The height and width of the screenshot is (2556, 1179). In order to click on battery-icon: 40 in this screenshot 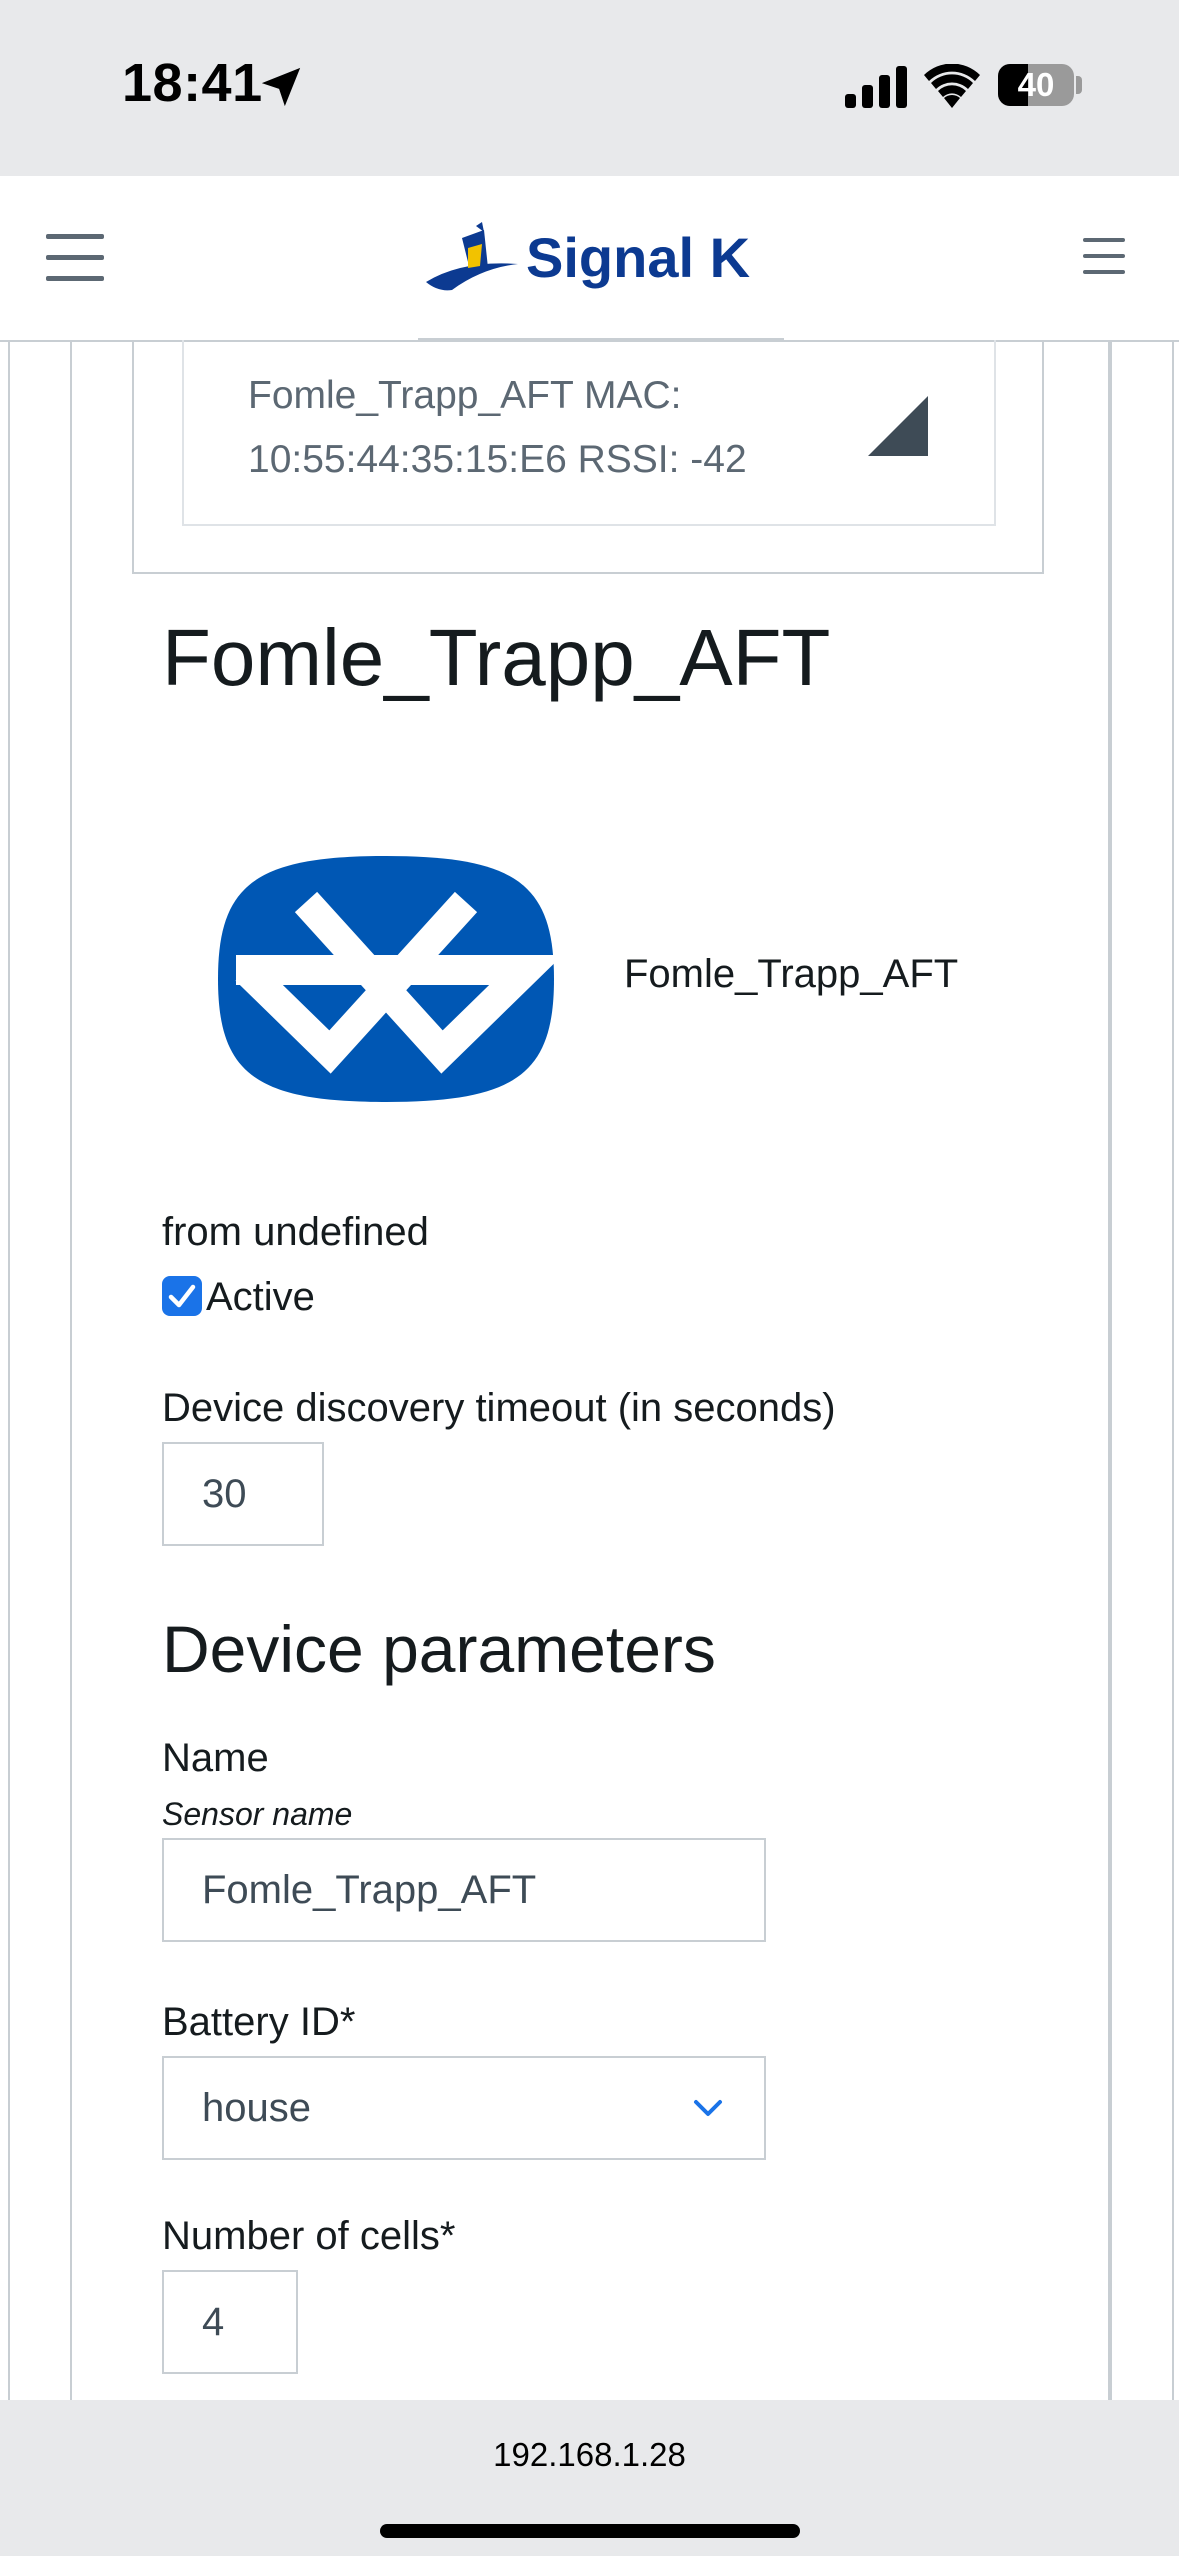, I will do `click(1036, 85)`.